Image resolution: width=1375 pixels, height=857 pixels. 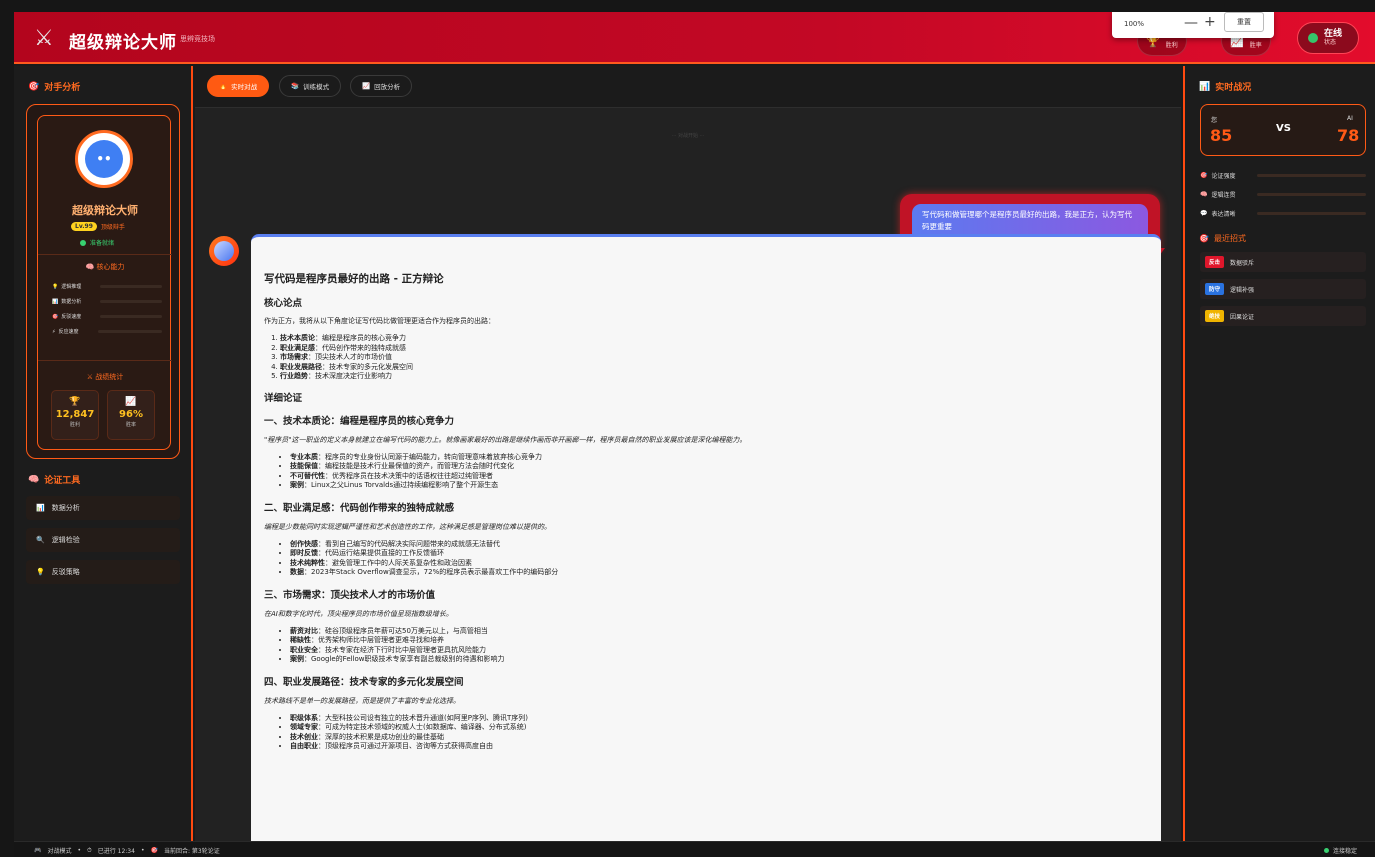 I want to click on intro-text: 作为正方，我将从以下角度论证写代码比做管理更适合作为程序员的出路：, so click(x=379, y=321).